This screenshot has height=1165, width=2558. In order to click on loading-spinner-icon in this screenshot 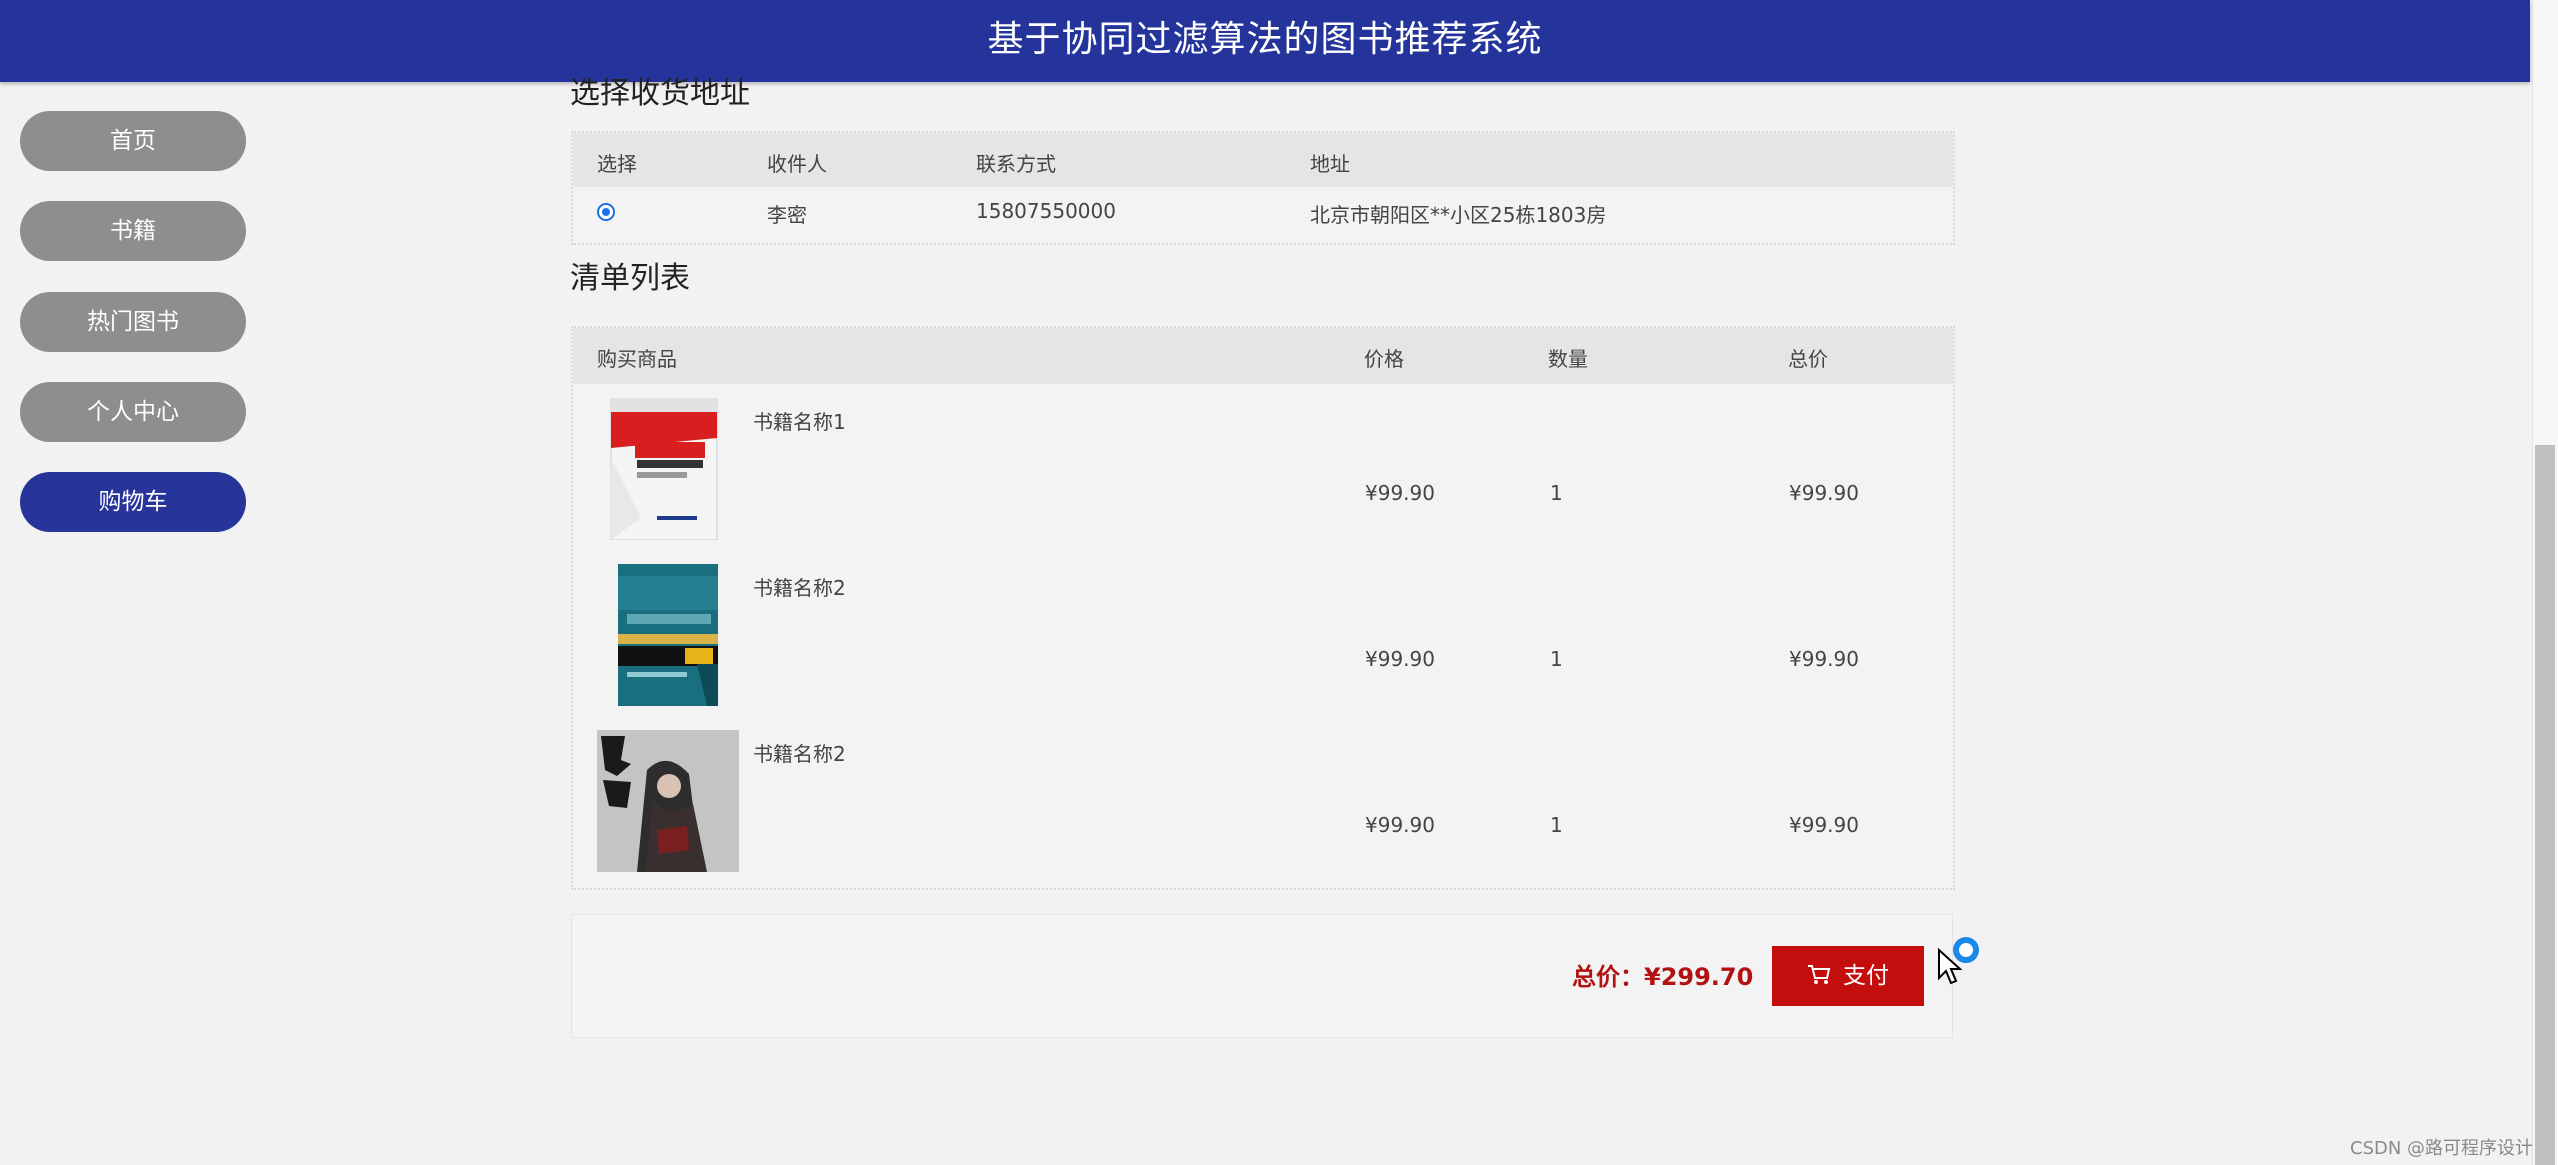, I will do `click(1966, 950)`.